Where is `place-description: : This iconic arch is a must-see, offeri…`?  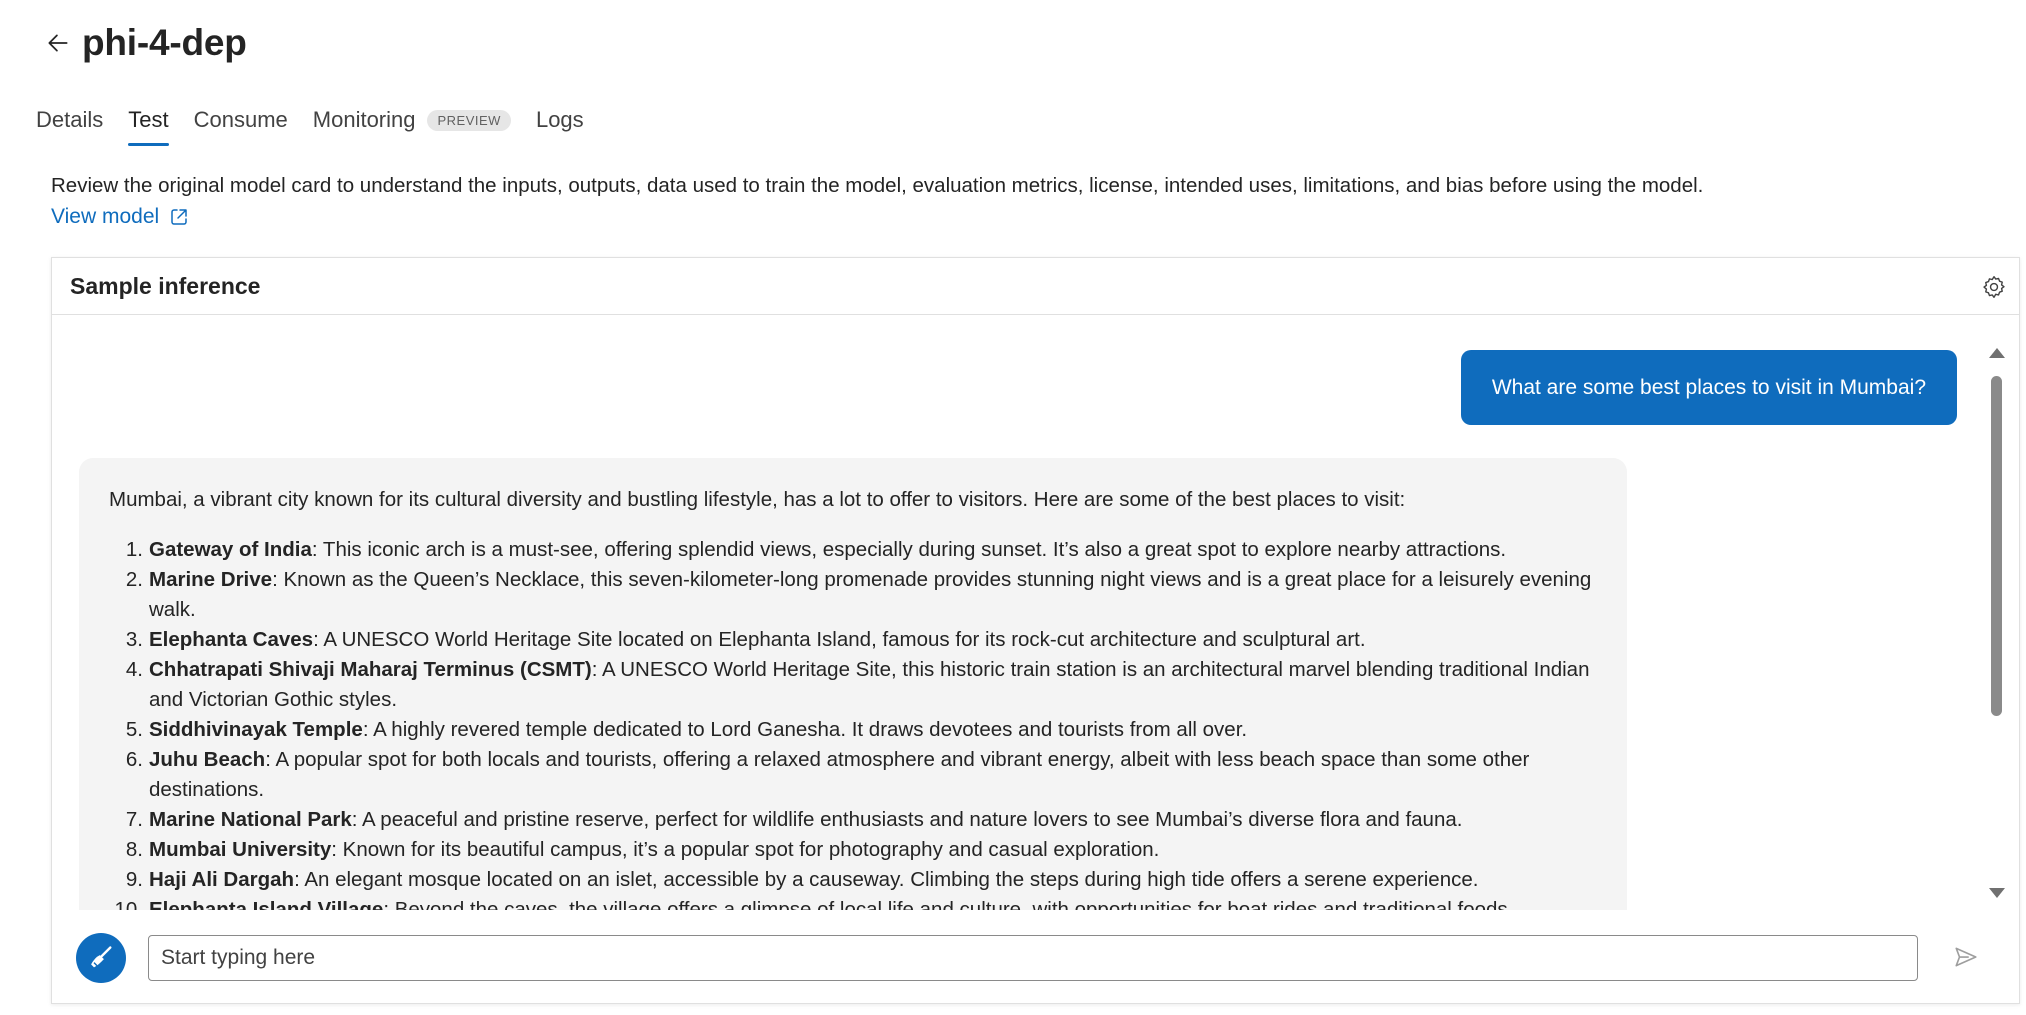
place-description: : This iconic arch is a must-see, offeri… is located at coordinates (909, 549).